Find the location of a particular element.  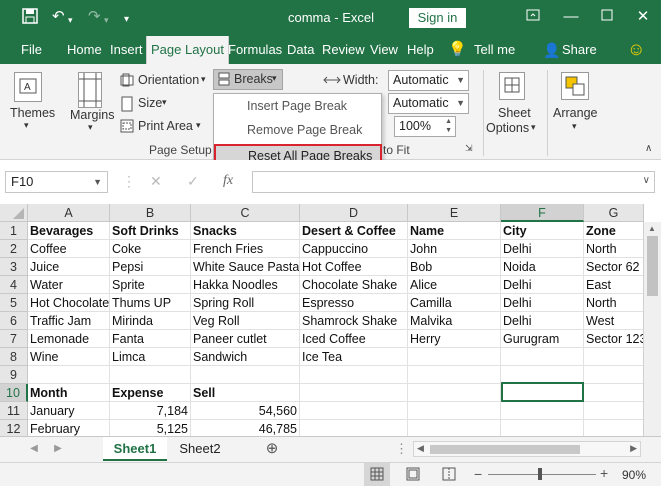

grid-cell: Lemonade is located at coordinates (69, 339).